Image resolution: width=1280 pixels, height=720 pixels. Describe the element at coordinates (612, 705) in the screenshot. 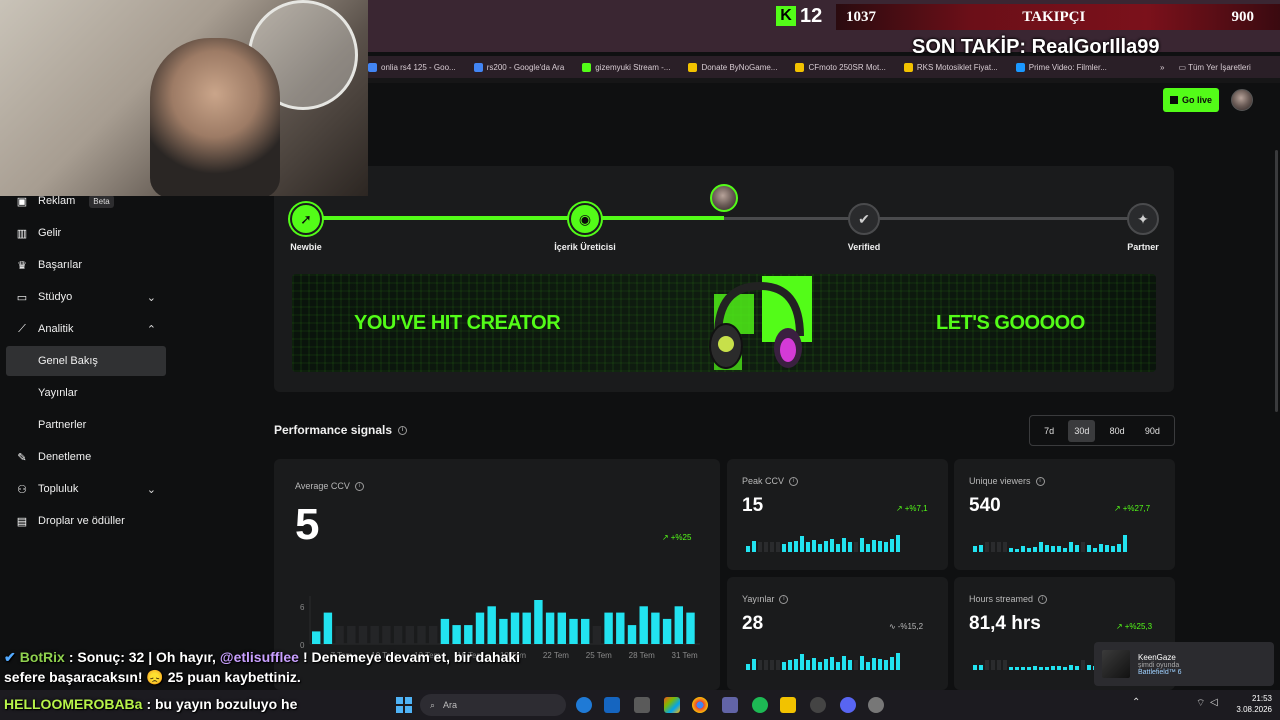

I see `outlook-icon` at that location.